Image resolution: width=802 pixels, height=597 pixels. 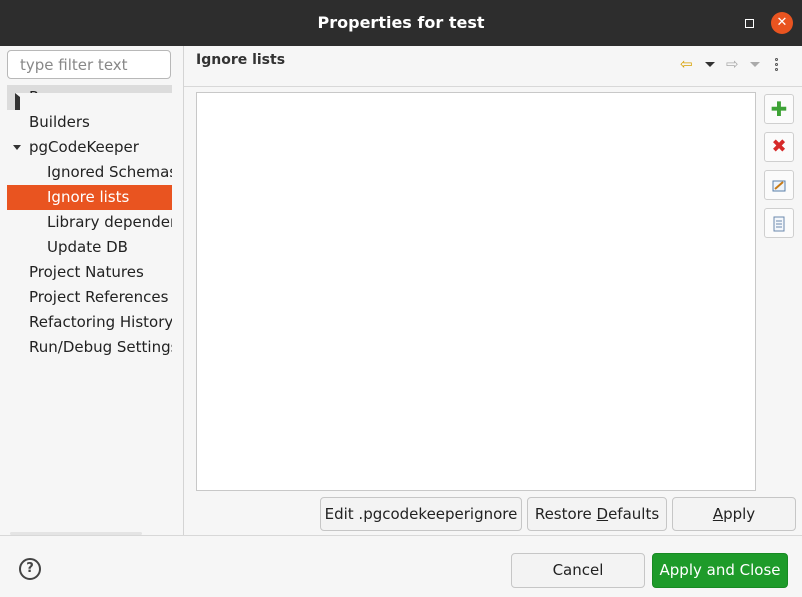 What do you see at coordinates (401, 566) in the screenshot?
I see `dialog-footer: ? Cancel Apply and Close` at bounding box center [401, 566].